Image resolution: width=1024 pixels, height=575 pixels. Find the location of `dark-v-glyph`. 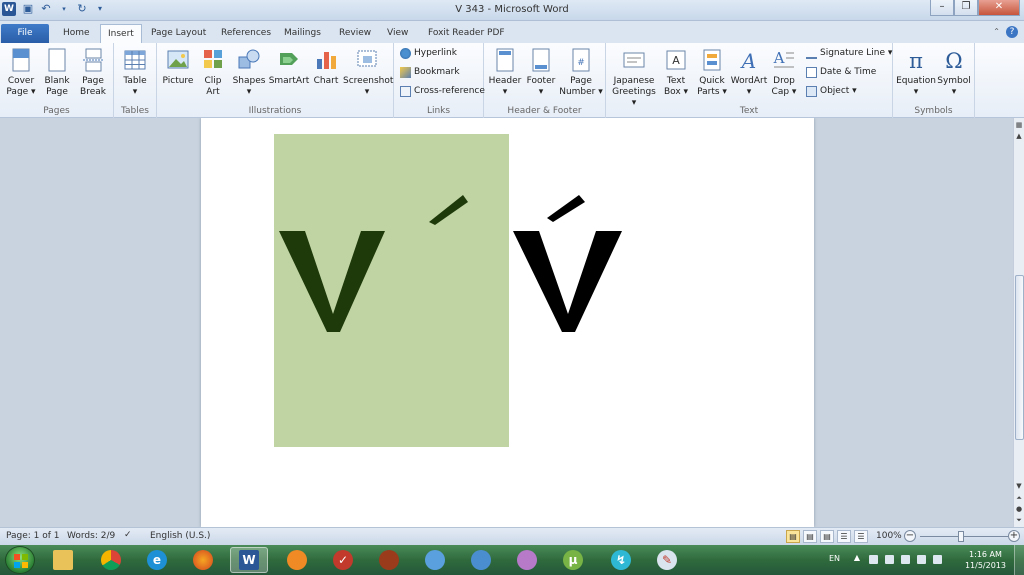

dark-v-glyph is located at coordinates (332, 281).